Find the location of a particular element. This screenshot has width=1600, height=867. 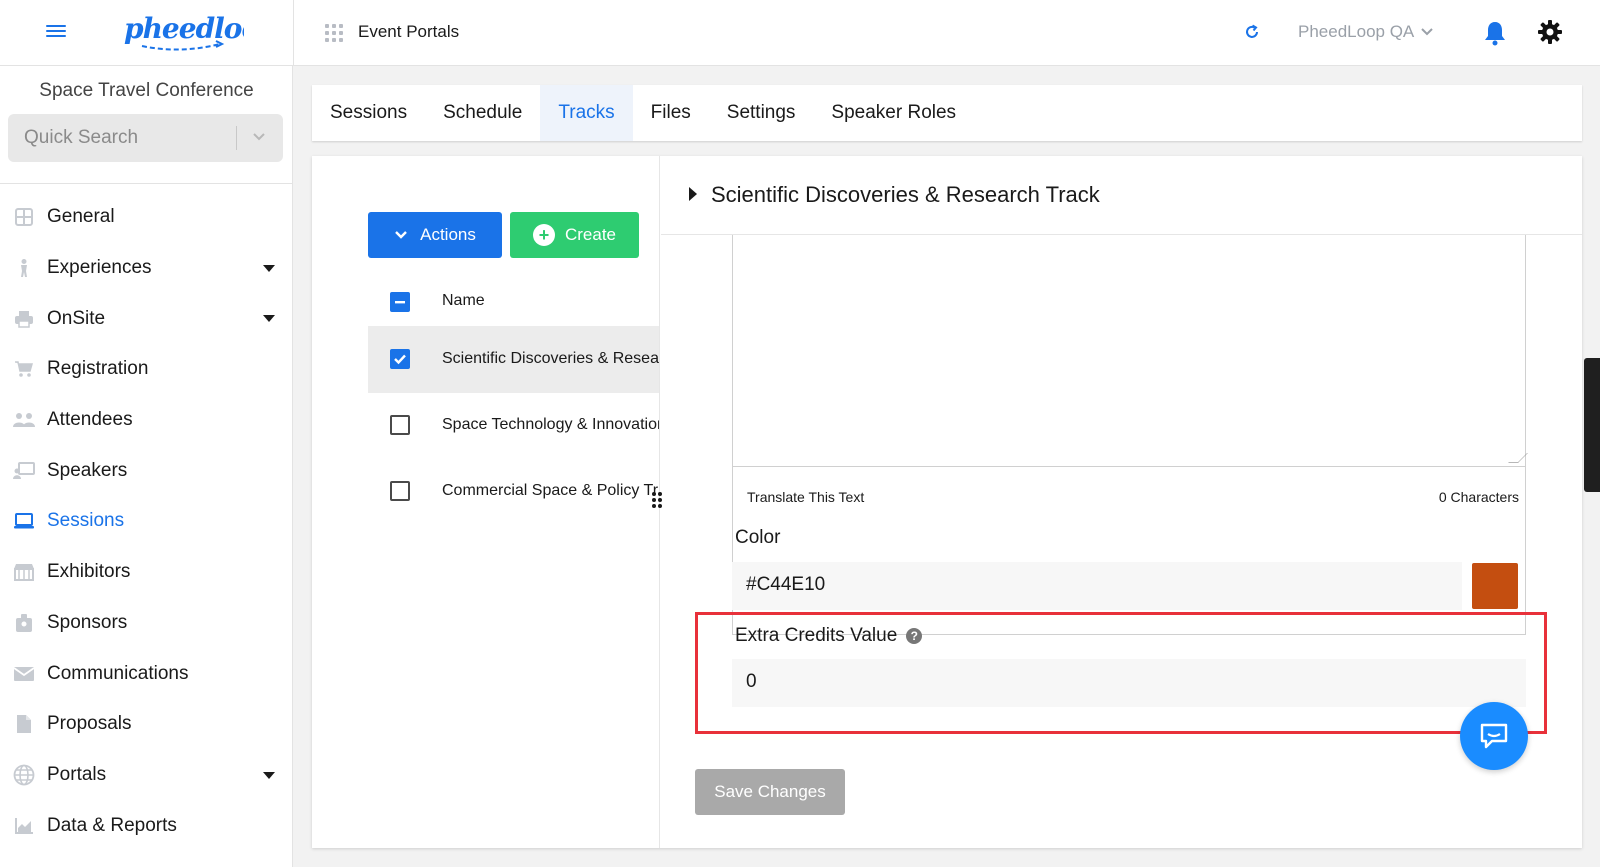

sidebar-item-label: Communications is located at coordinates (118, 673).